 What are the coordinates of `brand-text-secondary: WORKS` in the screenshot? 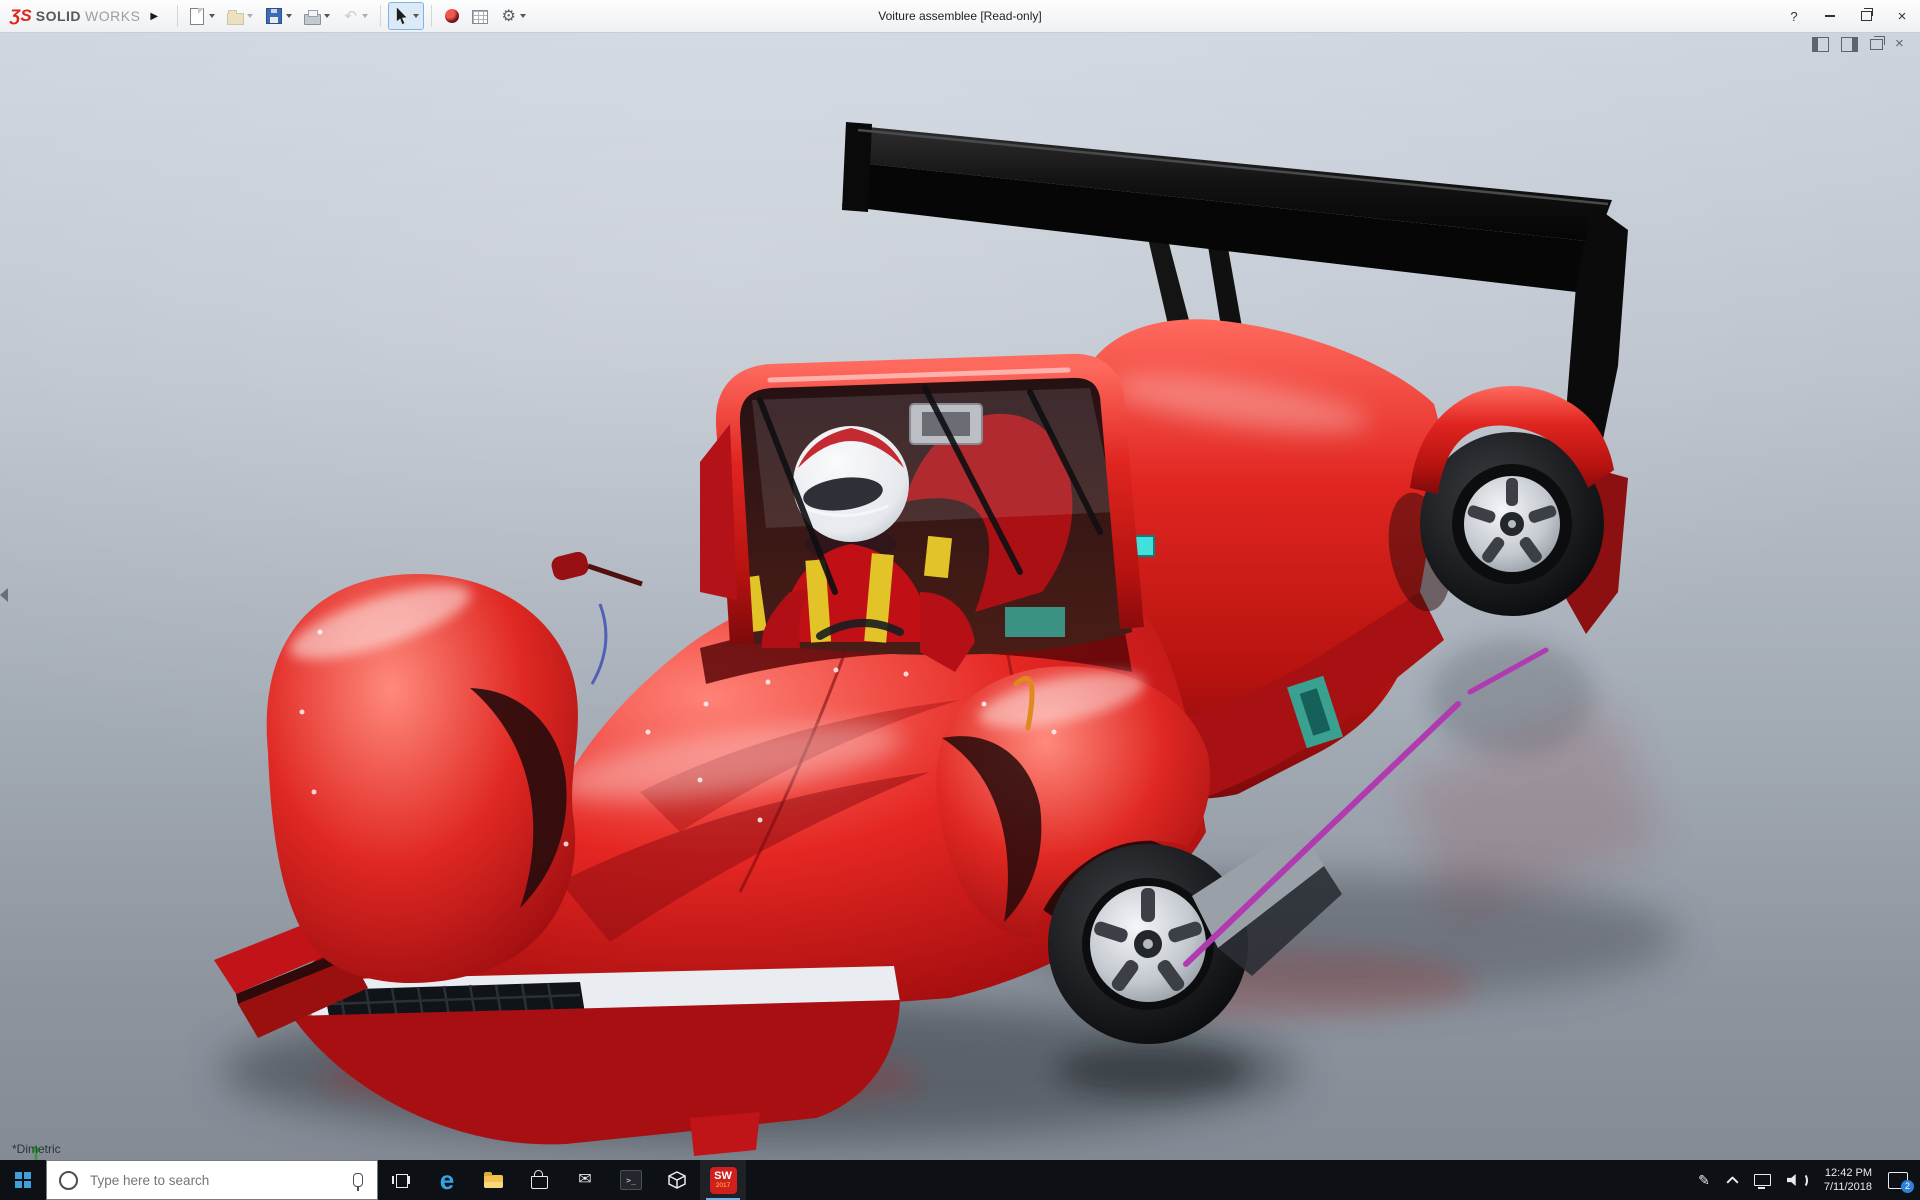 It's located at (113, 16).